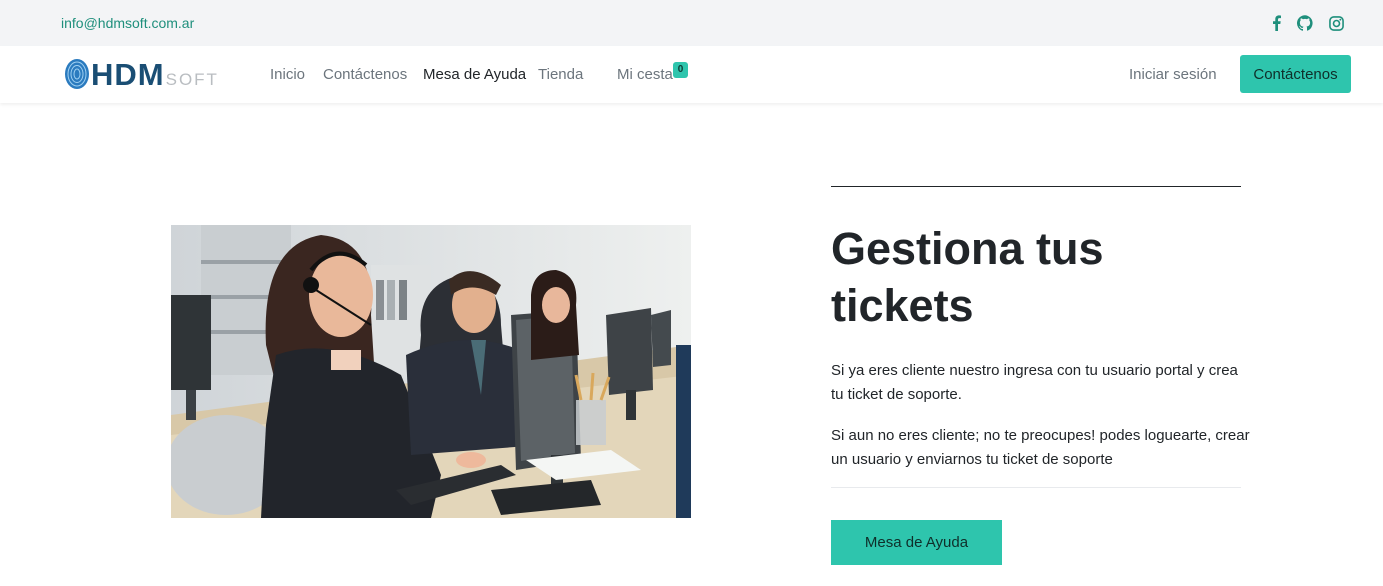 This screenshot has width=1383, height=586. Describe the element at coordinates (680, 70) in the screenshot. I see `cart-count-badge: 0` at that location.